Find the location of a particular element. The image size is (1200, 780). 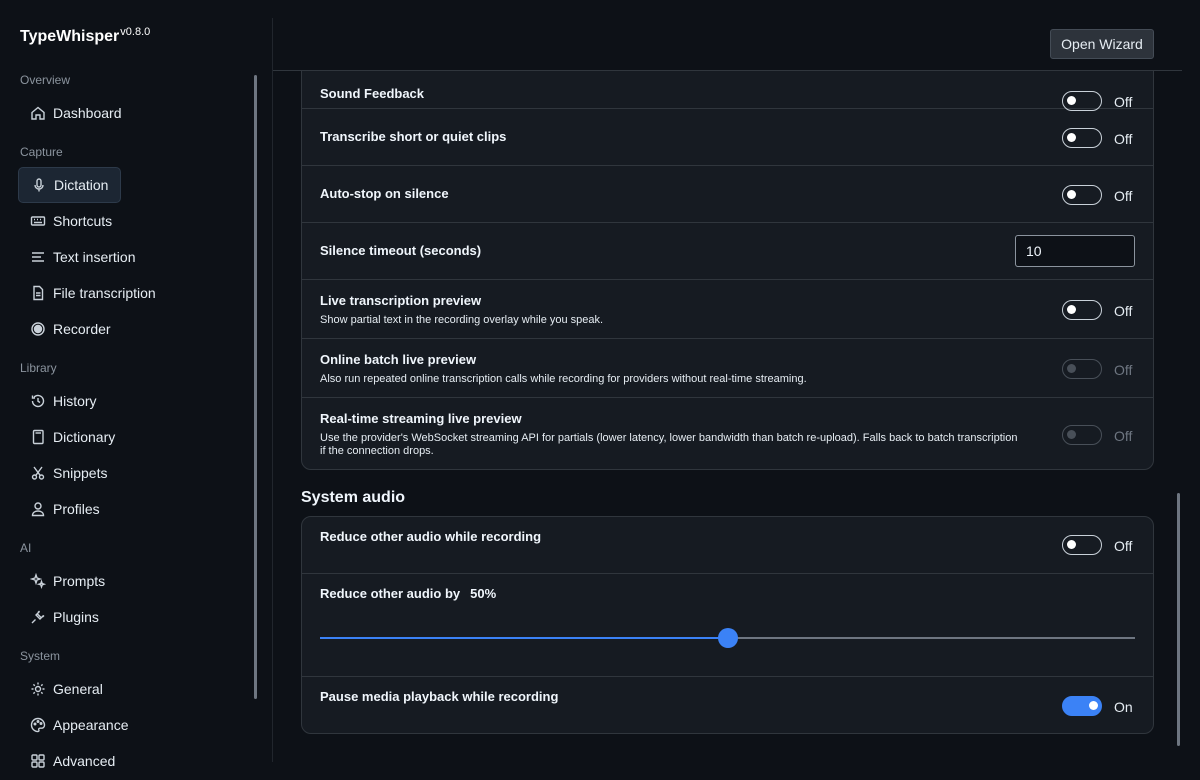

record-icon is located at coordinates (38, 329).